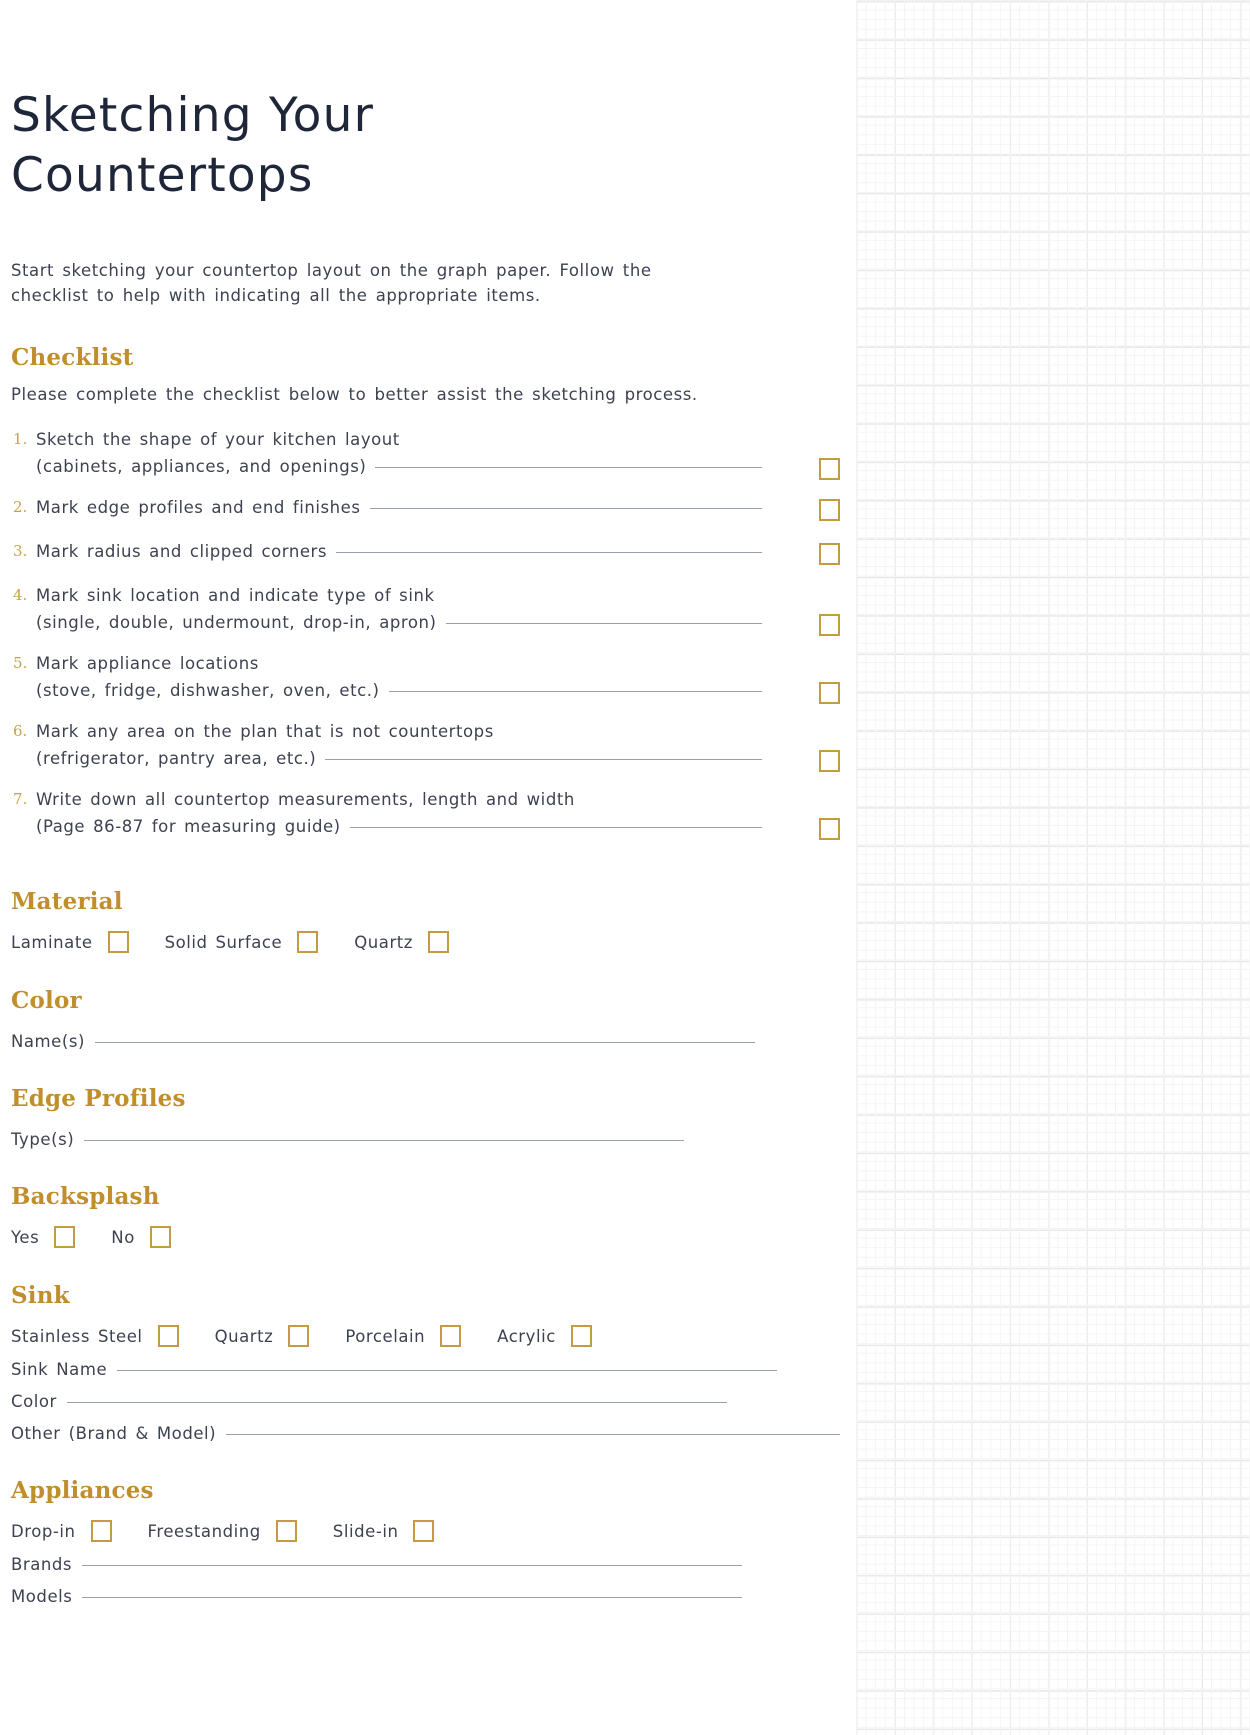  Describe the element at coordinates (40, 1296) in the screenshot. I see `sink-heading: Sink` at that location.